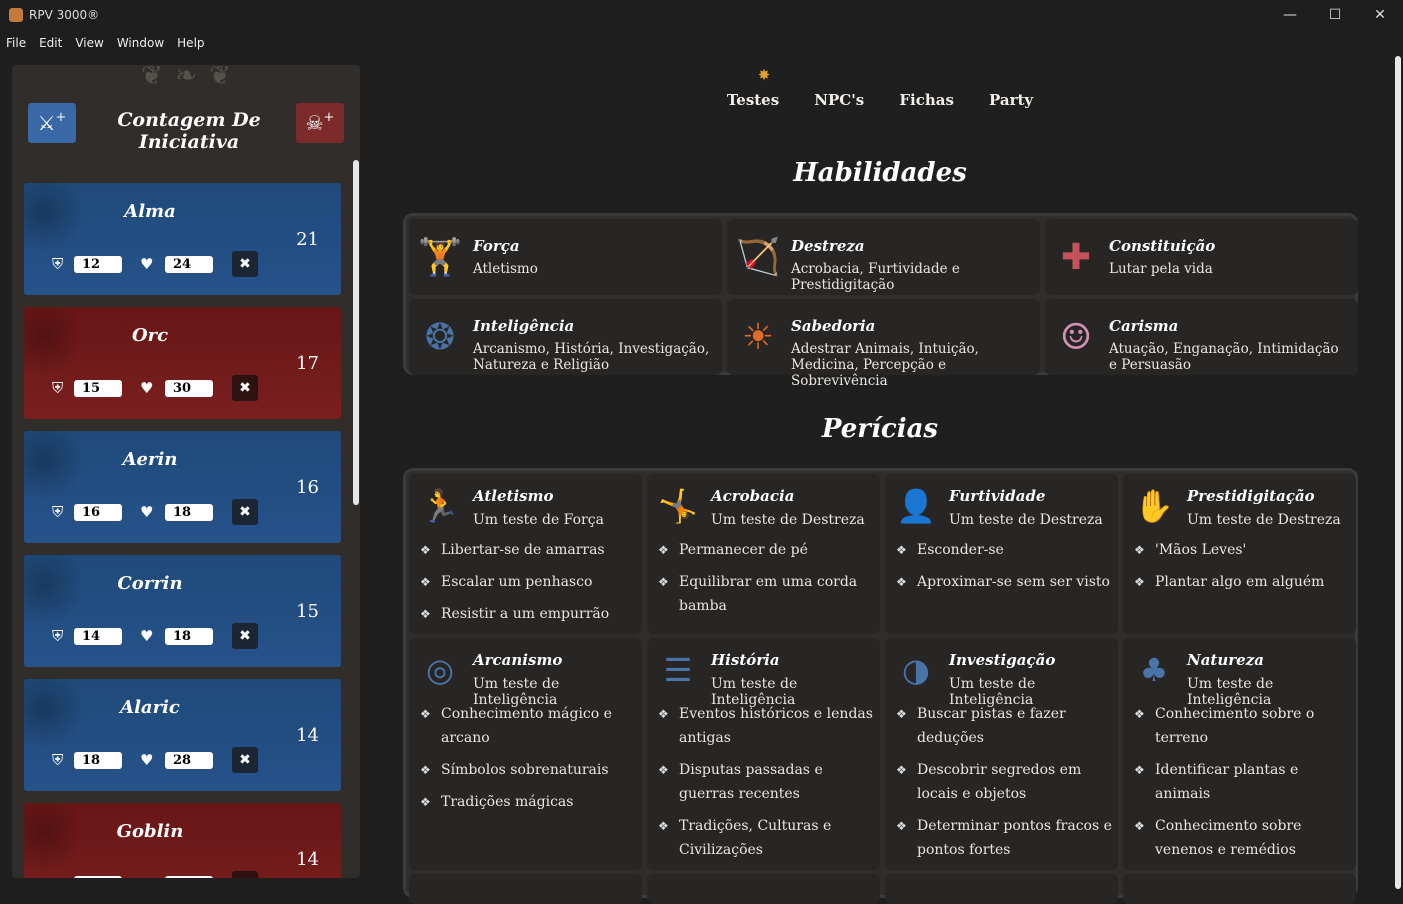 This screenshot has width=1403, height=904. Describe the element at coordinates (880, 429) in the screenshot. I see `pericias-title: Perícias` at that location.